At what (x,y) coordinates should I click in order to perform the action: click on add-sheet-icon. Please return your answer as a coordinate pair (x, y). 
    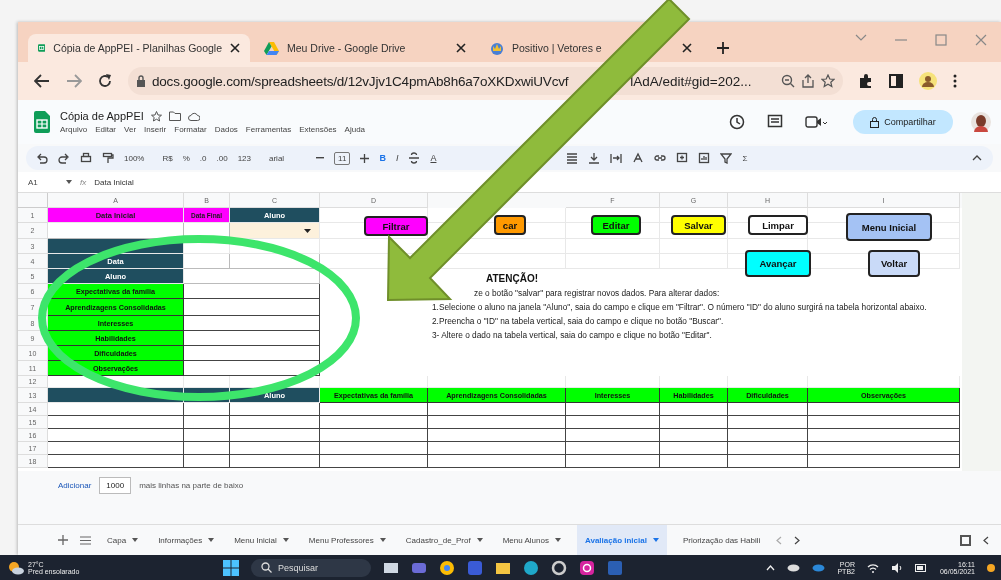
    Looking at the image, I should click on (63, 540).